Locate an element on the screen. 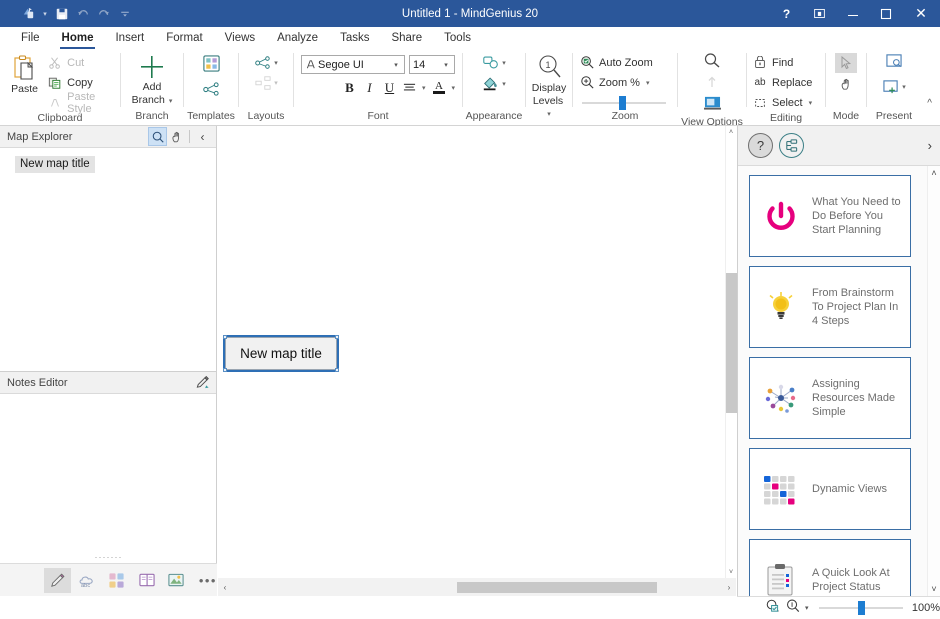  tab-insert: Insert is located at coordinates (129, 39).